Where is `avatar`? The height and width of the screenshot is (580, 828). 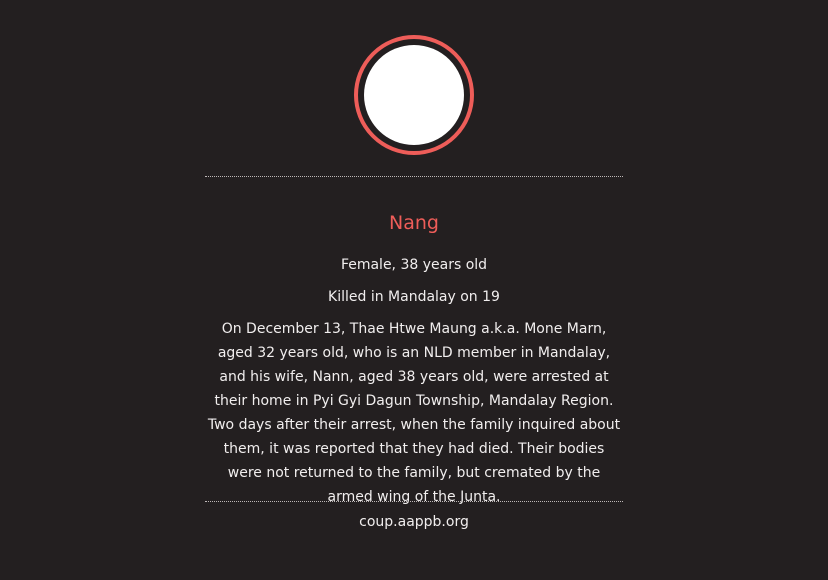 avatar is located at coordinates (414, 95).